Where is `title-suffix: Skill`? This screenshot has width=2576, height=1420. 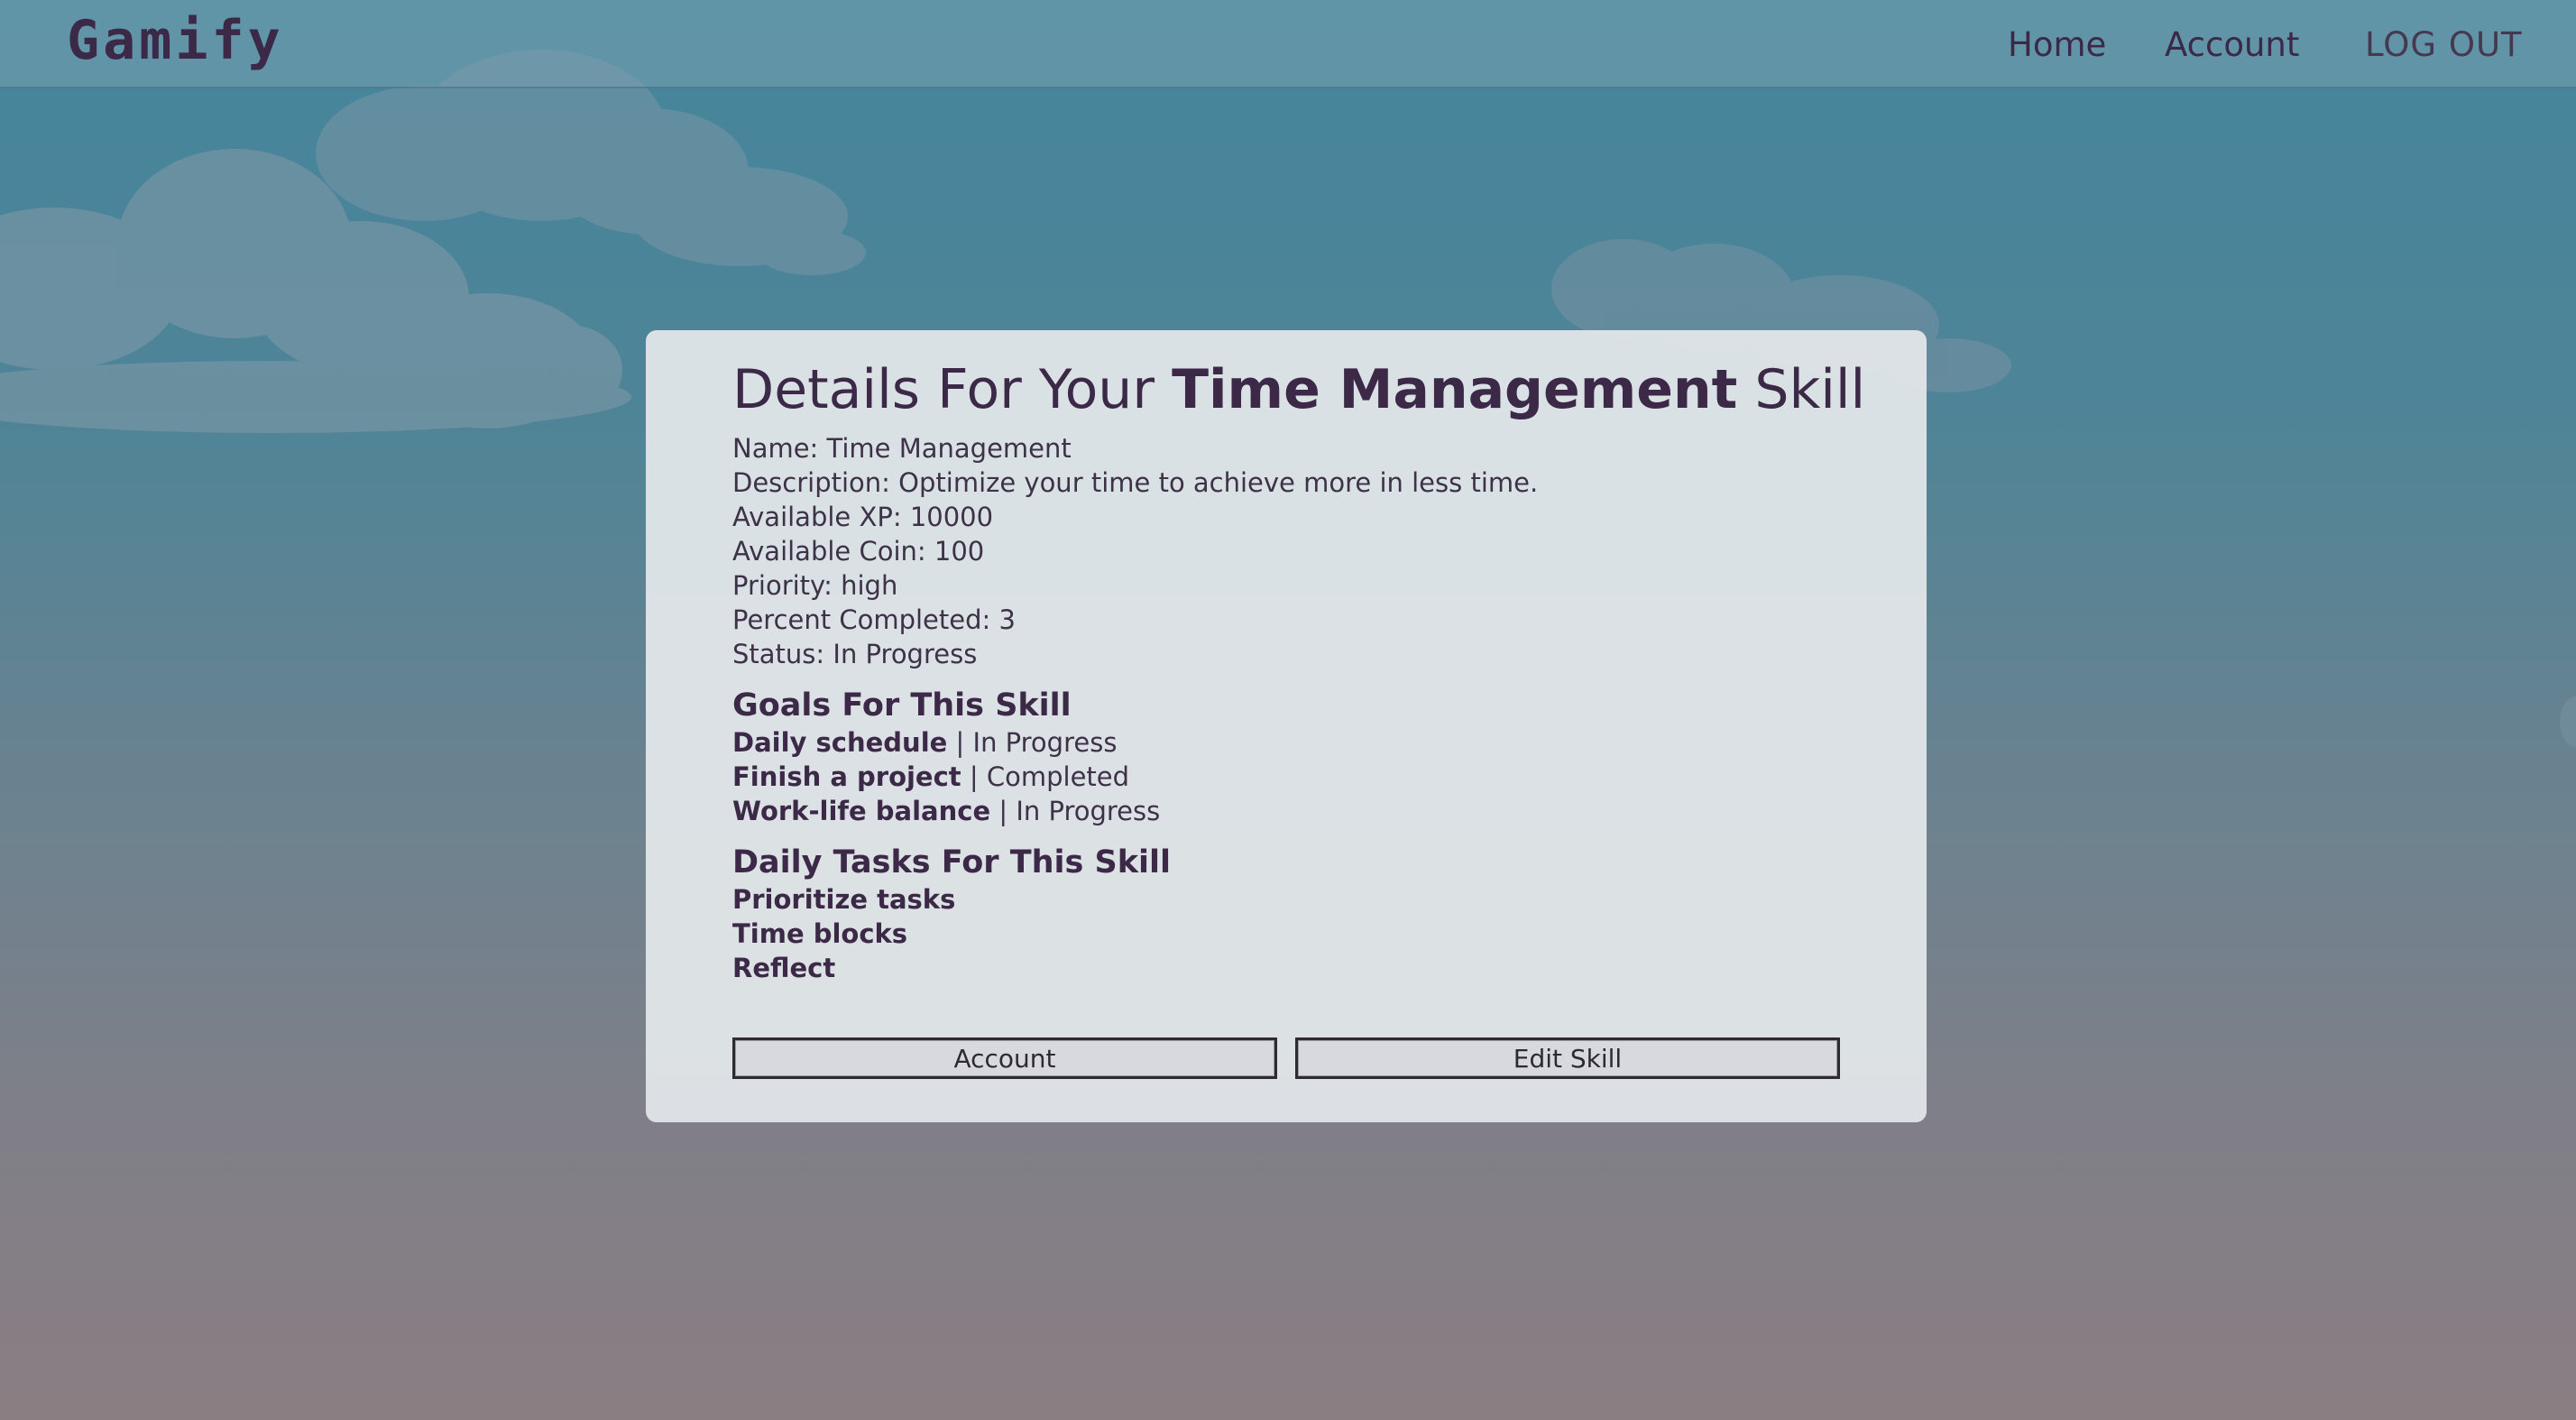
title-suffix: Skill is located at coordinates (1802, 390).